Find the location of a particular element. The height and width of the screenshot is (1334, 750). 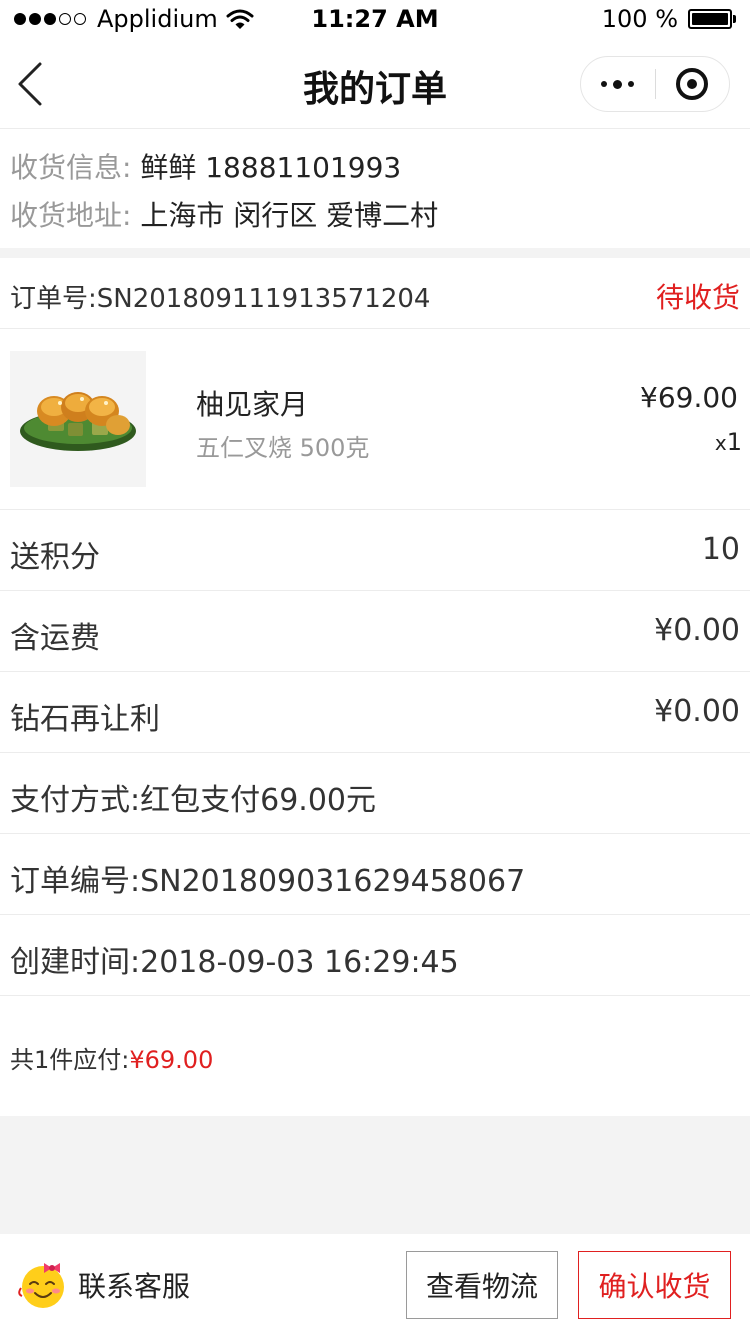

total-prefix: 共1件应付: is located at coordinates (70, 1060).